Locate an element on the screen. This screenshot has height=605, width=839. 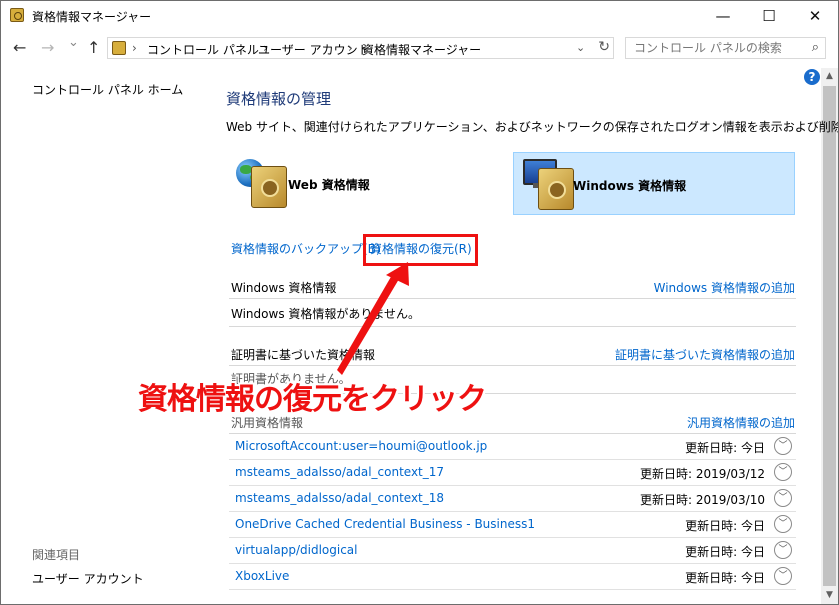
annotation-arrow is located at coordinates (373, 318).